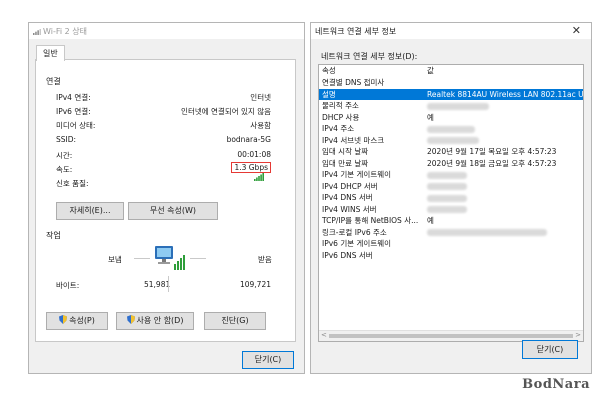 The image size is (600, 400). I want to click on list-item: 임대 만료 날짜 2020년 9월 18일 금요일 오후 4:57:23, so click(451, 164).